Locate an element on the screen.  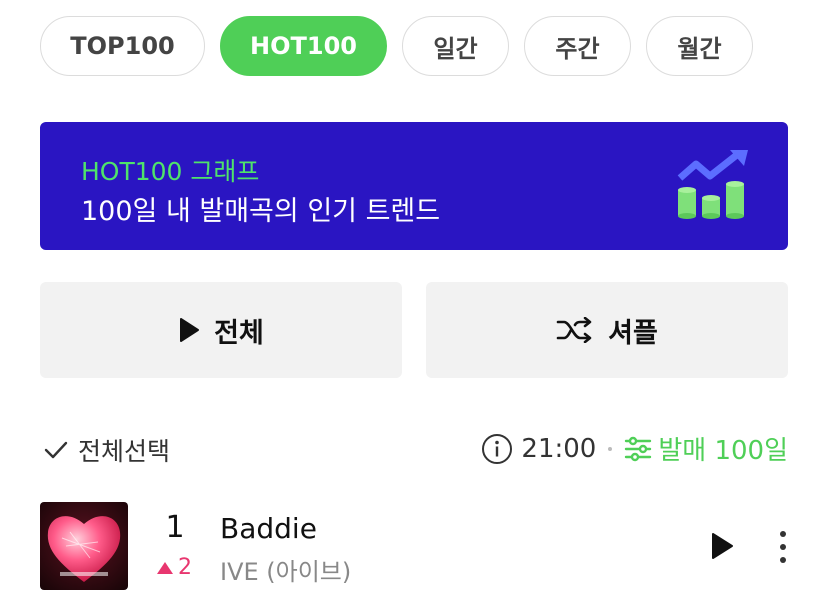
tab-daily: 일간 is located at coordinates (455, 46).